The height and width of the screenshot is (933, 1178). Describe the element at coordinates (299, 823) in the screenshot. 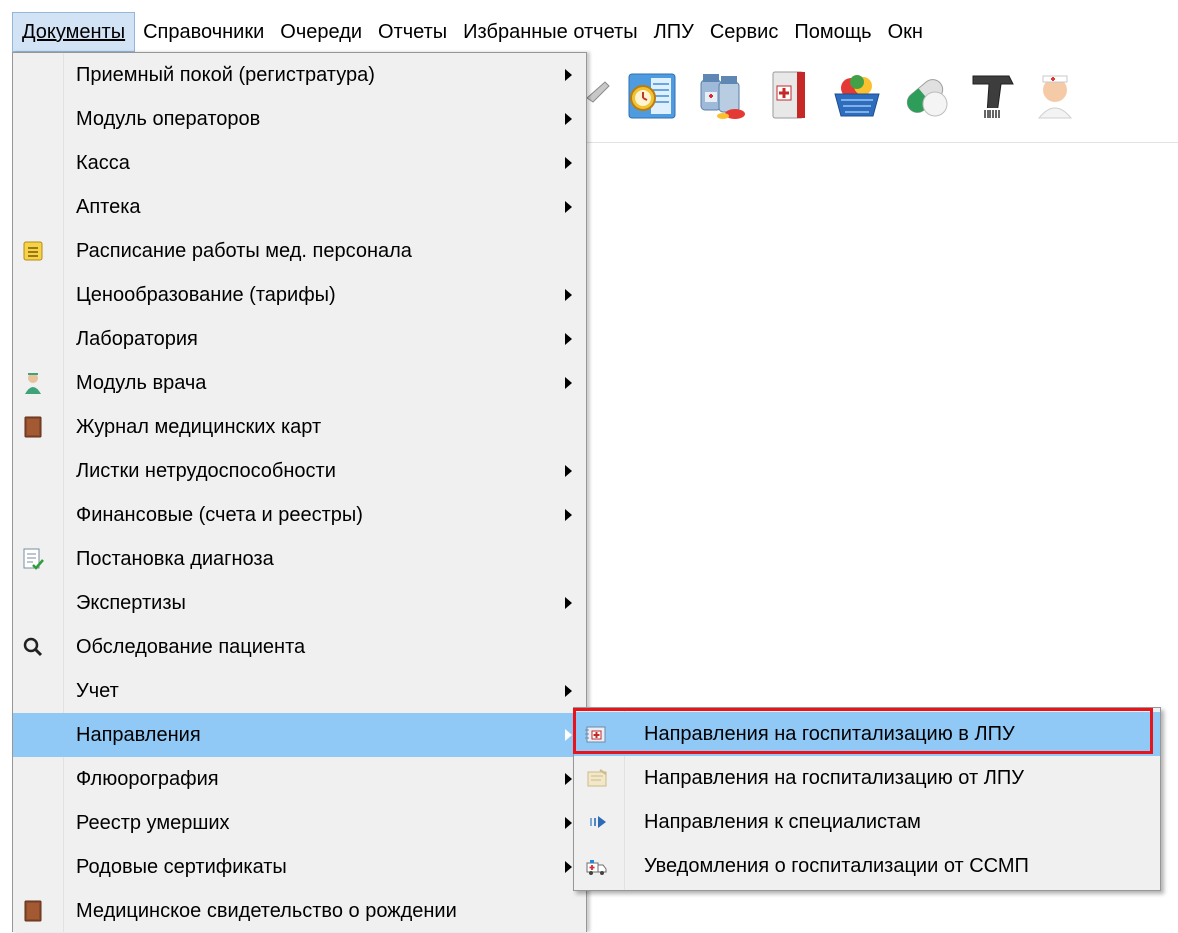

I see `menu-item-deaths-registry: Реестр умерших` at that location.